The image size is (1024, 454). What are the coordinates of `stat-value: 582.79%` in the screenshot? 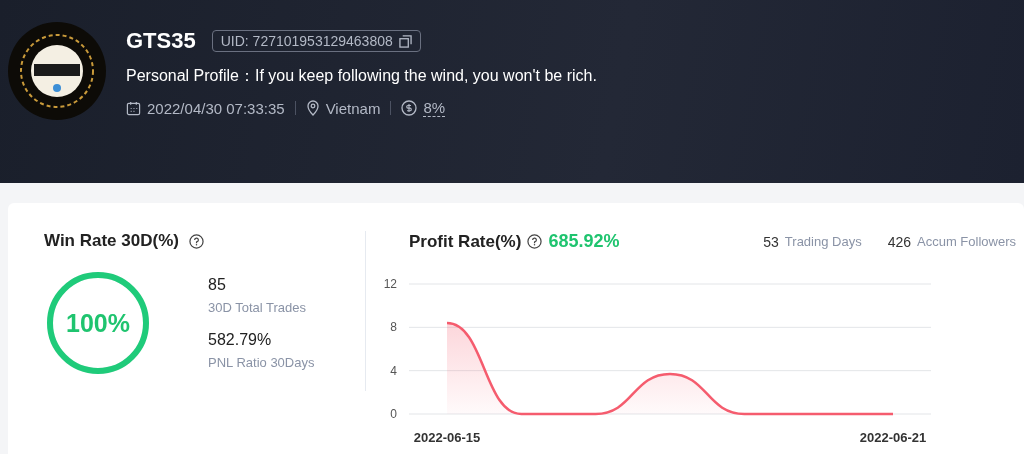 It's located at (240, 340).